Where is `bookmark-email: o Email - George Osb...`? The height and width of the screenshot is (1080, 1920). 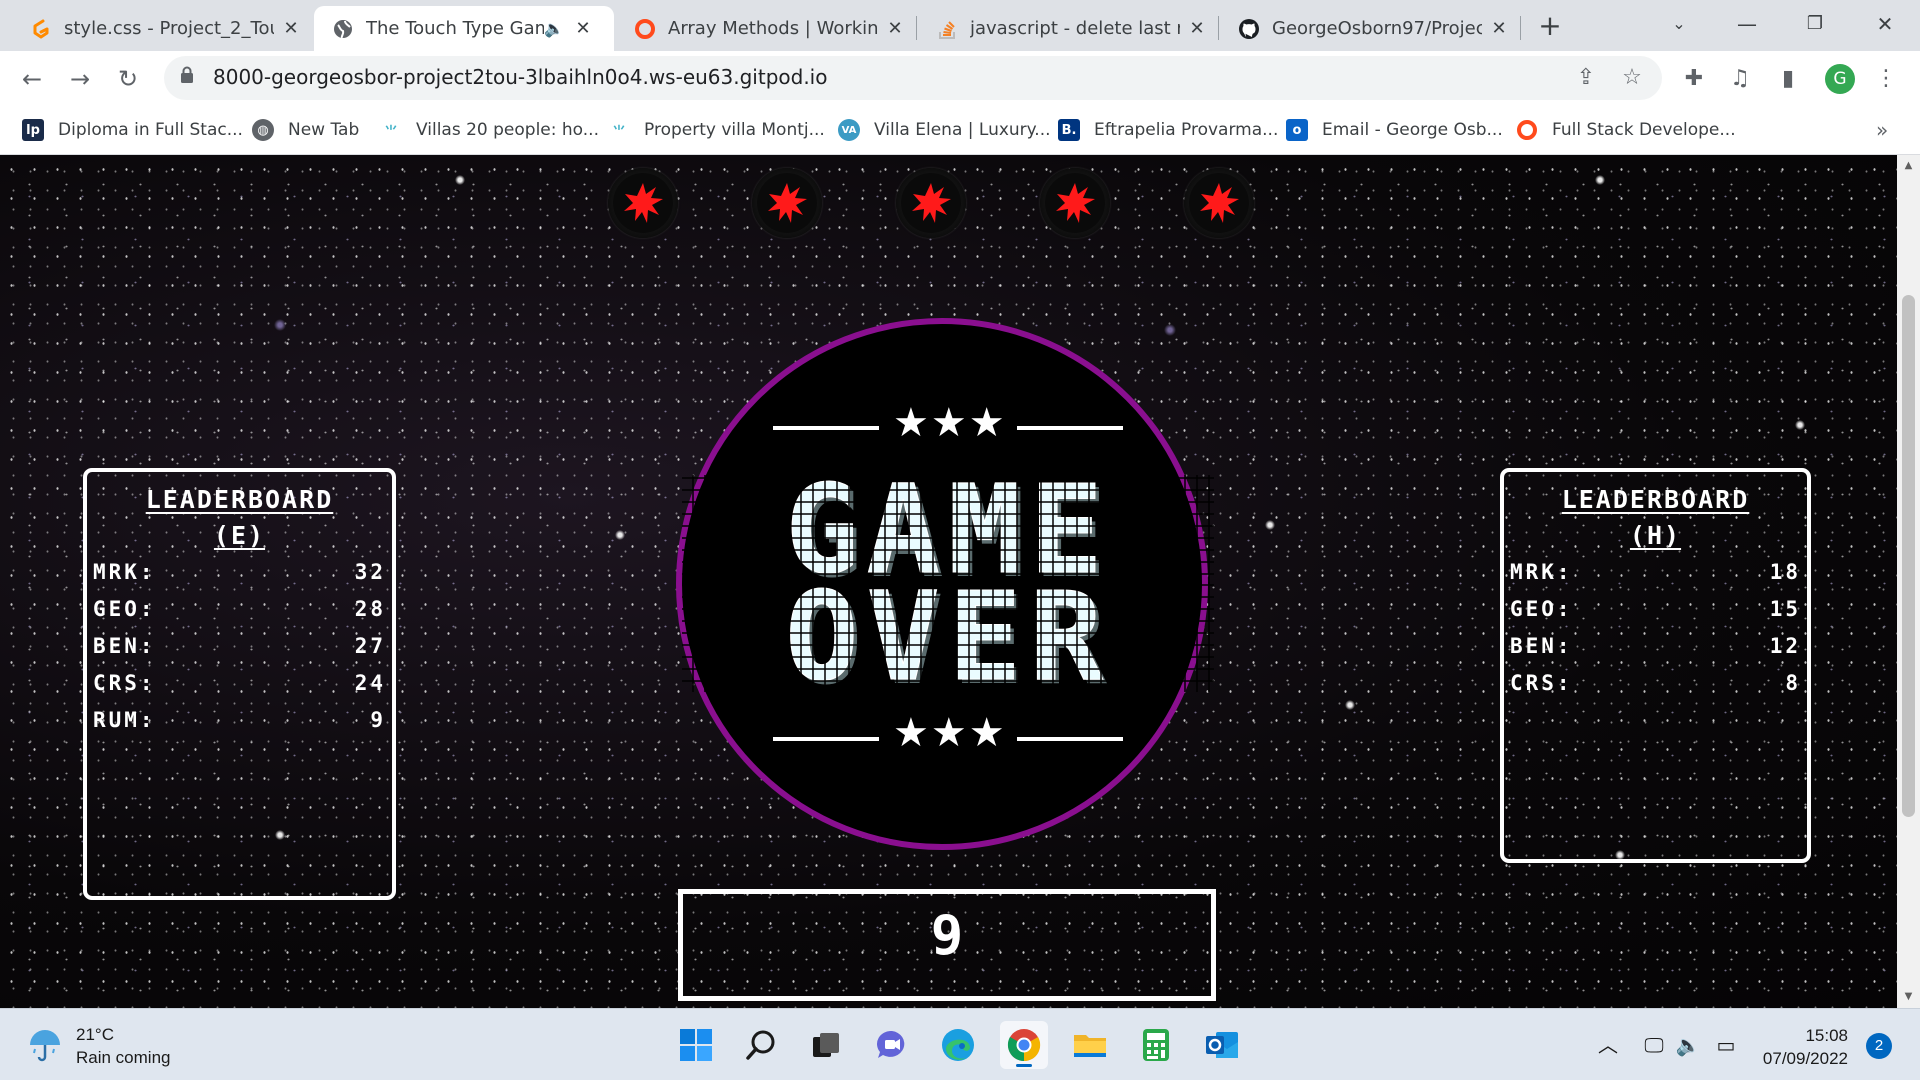
bookmark-email: o Email - George Osb... is located at coordinates (1394, 130).